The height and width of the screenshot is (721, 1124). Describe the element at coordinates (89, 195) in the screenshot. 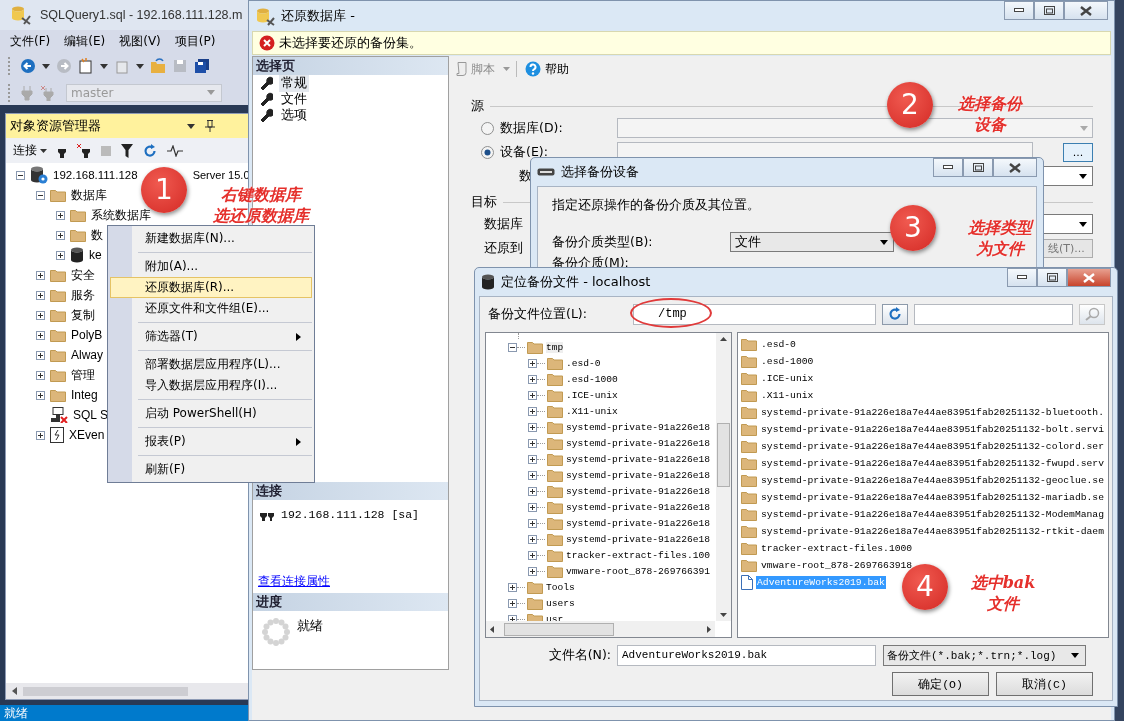

I see `tree-item: 数据库` at that location.